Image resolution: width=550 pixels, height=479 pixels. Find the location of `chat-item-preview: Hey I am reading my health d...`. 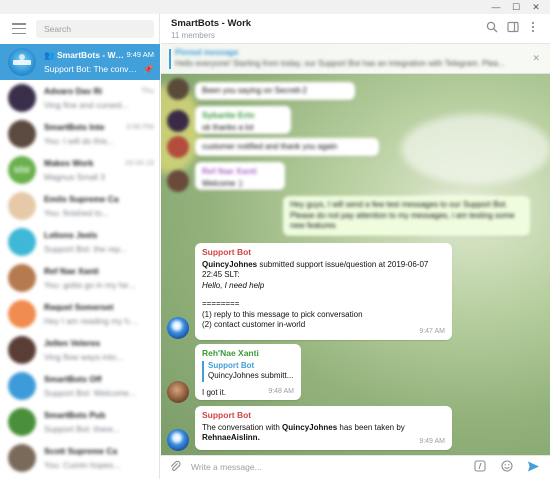

chat-item-preview: Hey I am reading my health d... is located at coordinates (92, 321).